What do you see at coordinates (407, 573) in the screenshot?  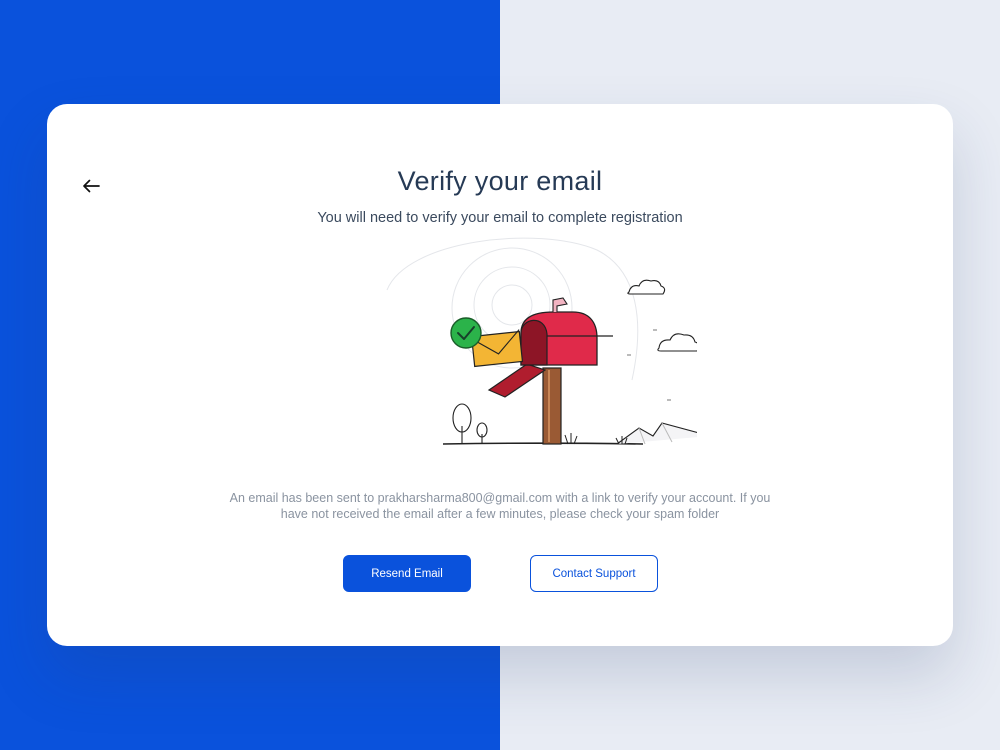 I see `resend-email-button: Resend Email` at bounding box center [407, 573].